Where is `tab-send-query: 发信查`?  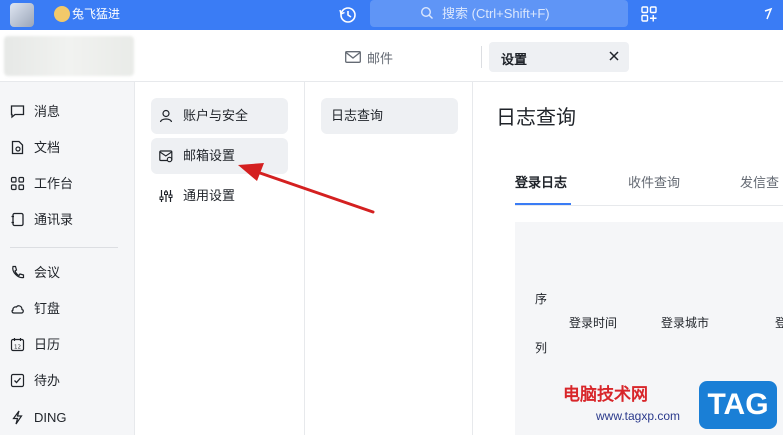 tab-send-query: 发信查 is located at coordinates (759, 183).